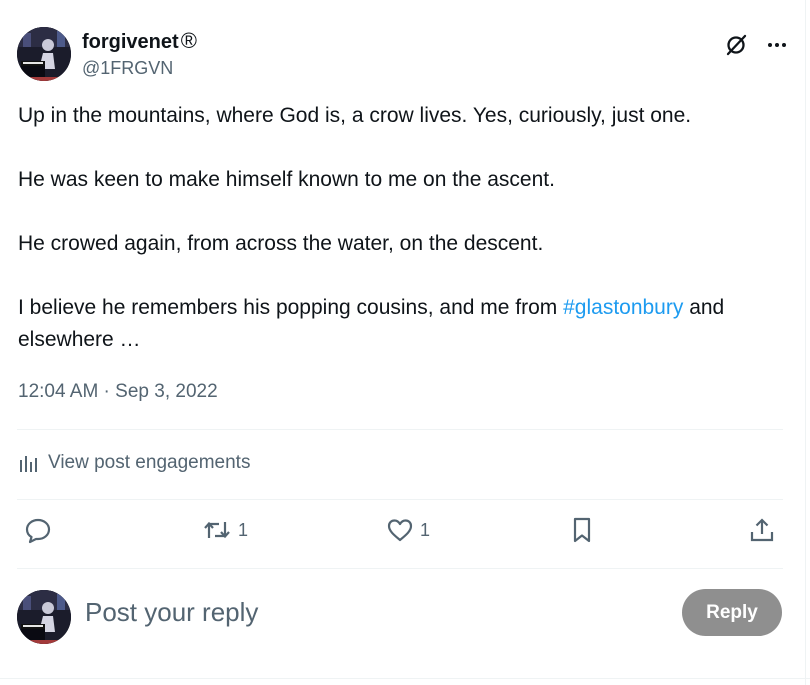 The height and width of the screenshot is (685, 810). I want to click on frame-border-bottom, so click(405, 678).